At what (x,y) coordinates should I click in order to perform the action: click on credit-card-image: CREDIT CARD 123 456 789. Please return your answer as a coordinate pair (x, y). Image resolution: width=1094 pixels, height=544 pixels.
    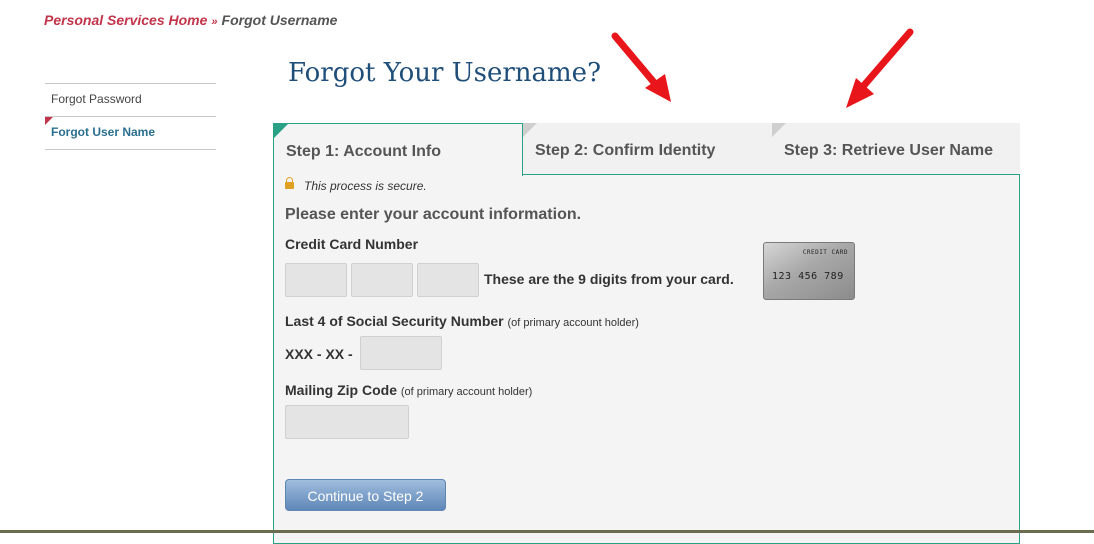
    Looking at the image, I should click on (809, 271).